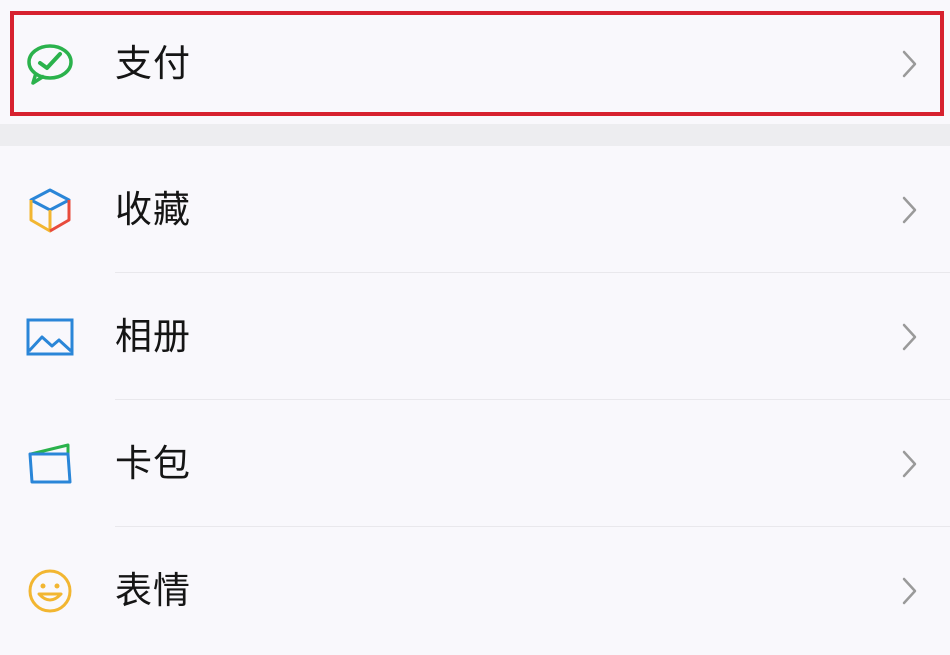  Describe the element at coordinates (153, 336) in the screenshot. I see `menu-item-label: 相册` at that location.